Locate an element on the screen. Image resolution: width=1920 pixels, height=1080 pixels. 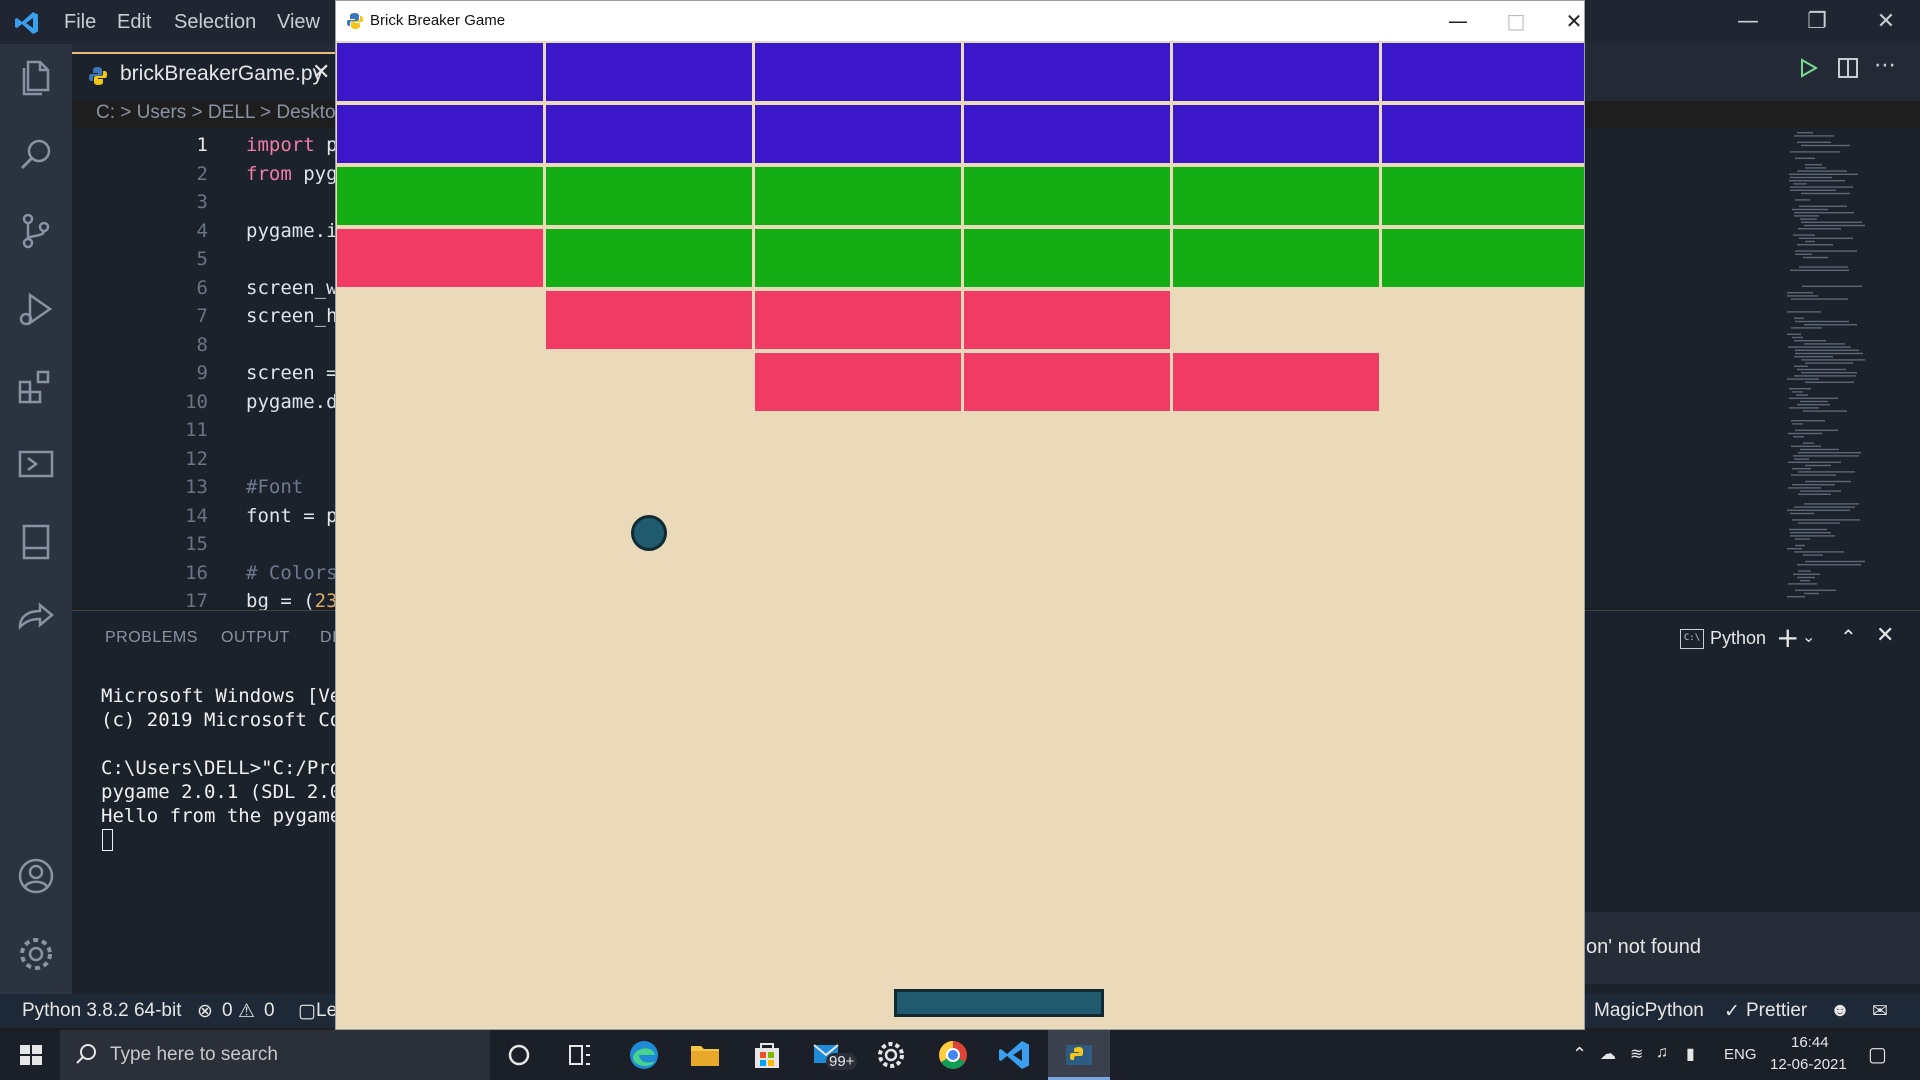
menu-edit: Edit is located at coordinates (134, 22).